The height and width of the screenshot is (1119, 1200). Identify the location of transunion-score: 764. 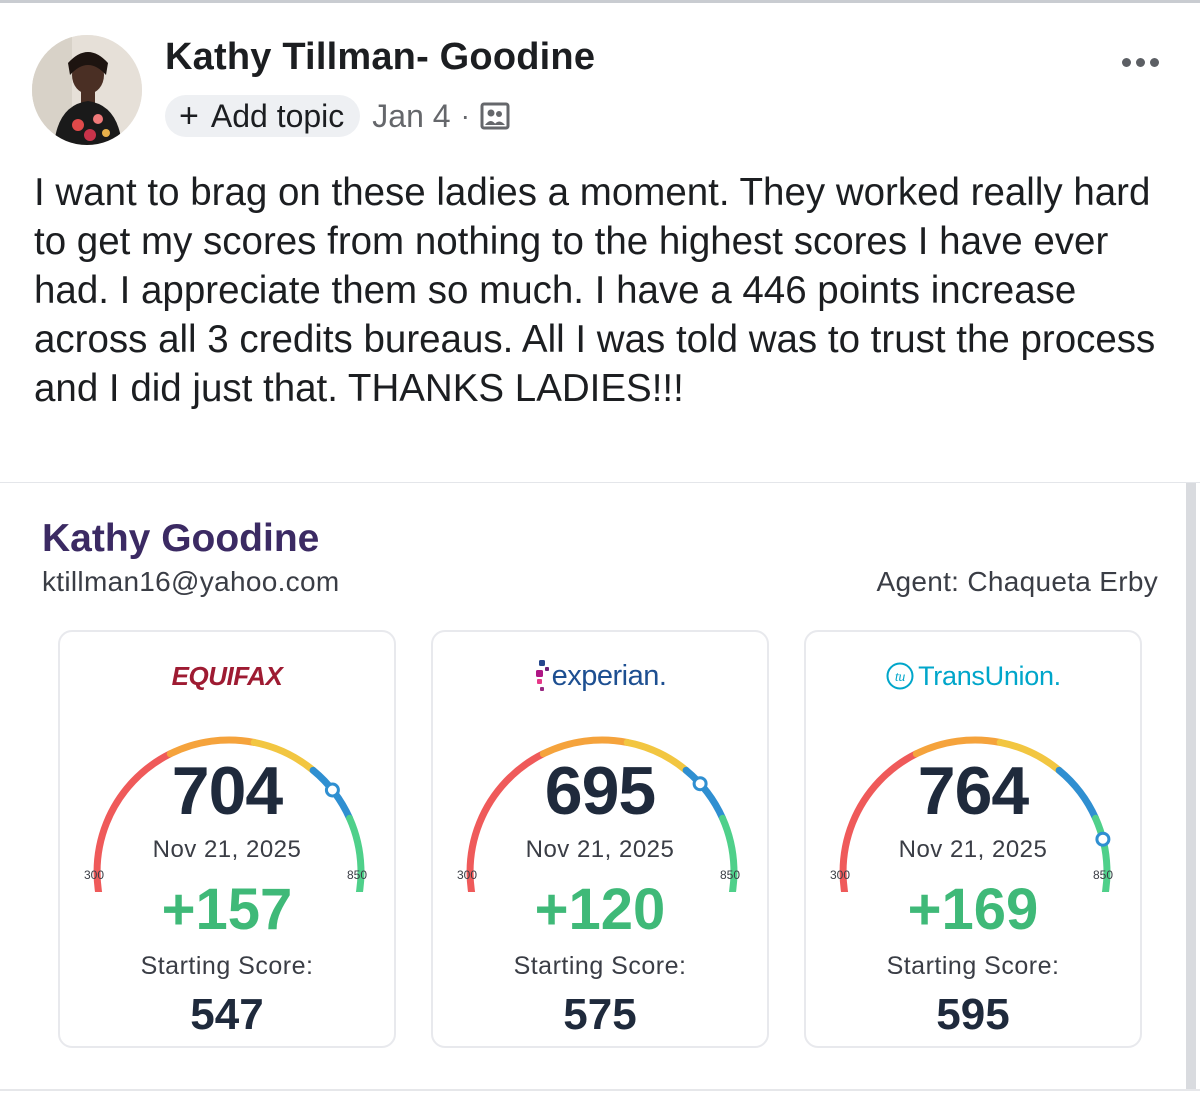
(973, 791).